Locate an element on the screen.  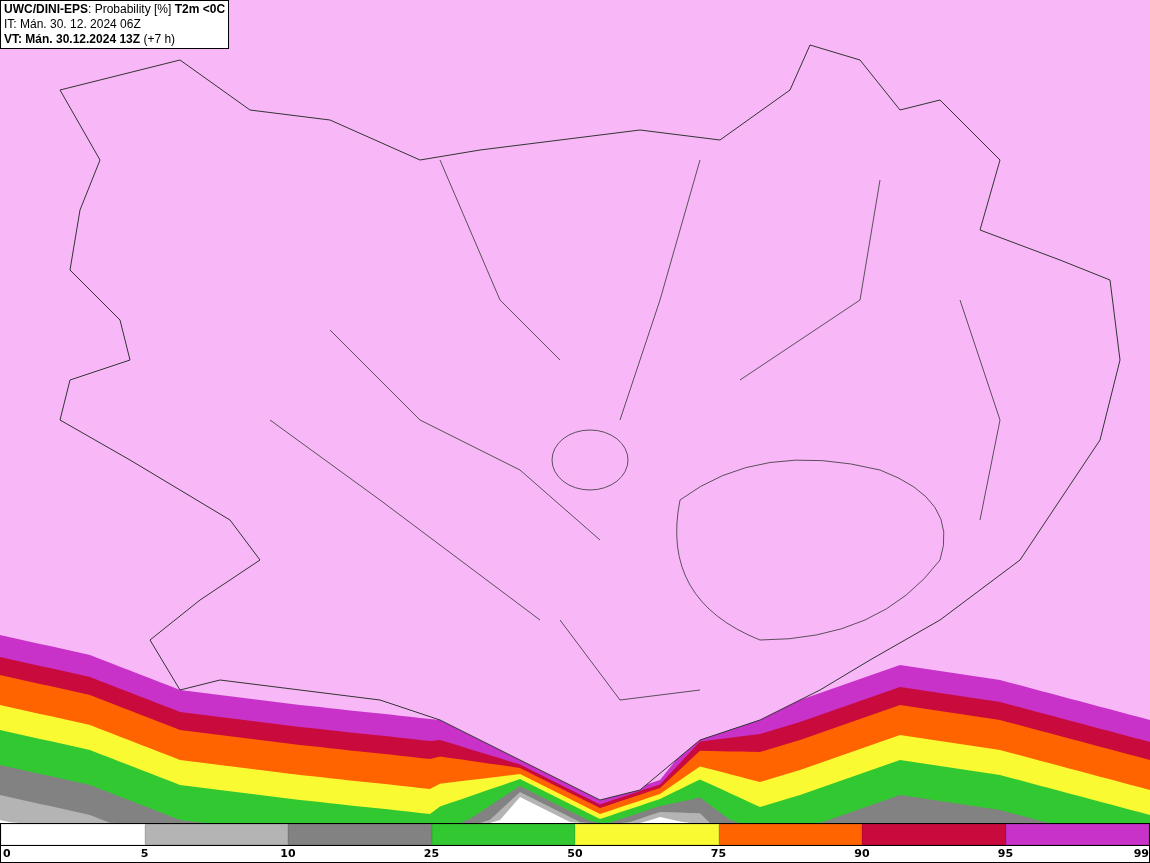
map-title: UWC/DINI-EPS: Probability [%] T2m <0C is located at coordinates (115, 9).